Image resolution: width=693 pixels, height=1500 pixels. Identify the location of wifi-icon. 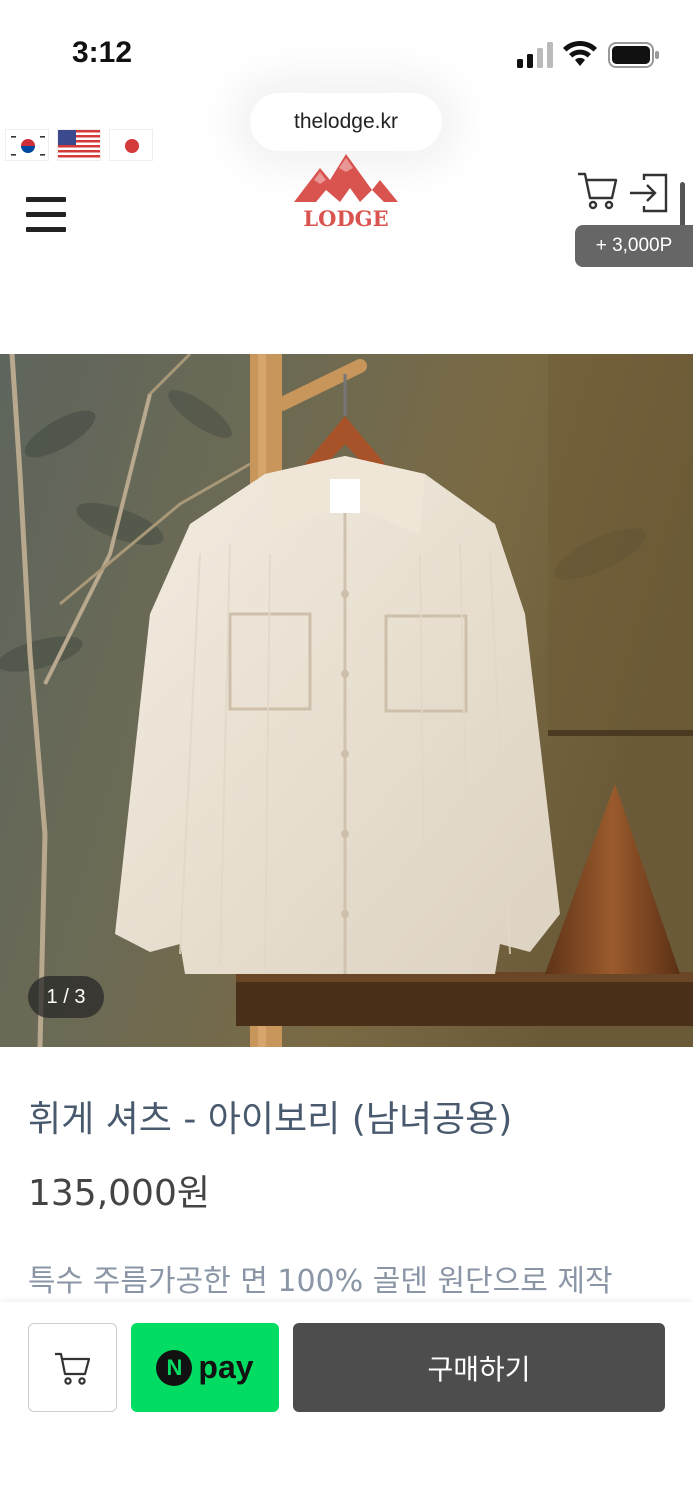
(580, 53).